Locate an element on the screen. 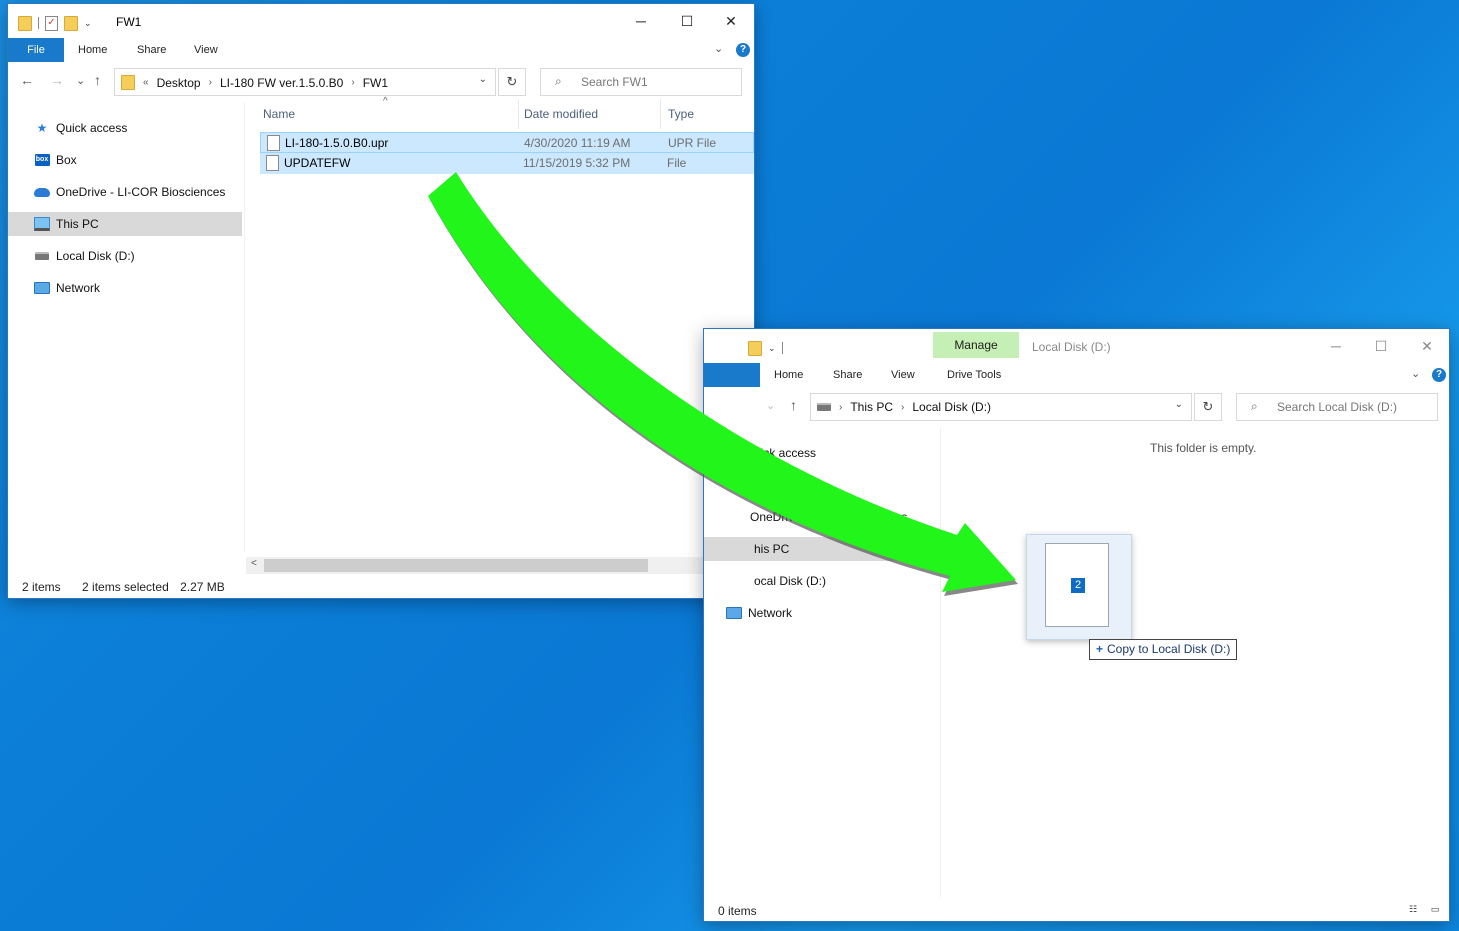  item-count-badge: 2 is located at coordinates (1078, 585).